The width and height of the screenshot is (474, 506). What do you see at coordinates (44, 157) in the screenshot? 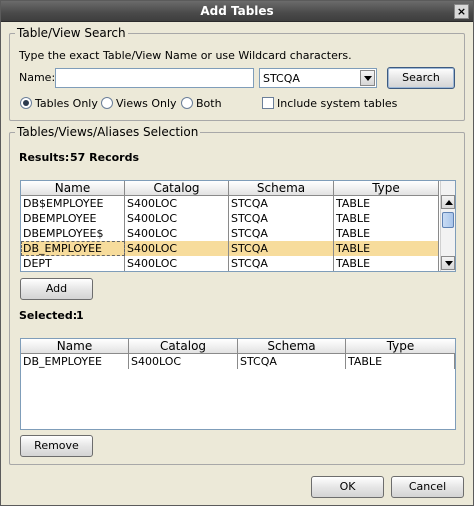
I see `results-label: Results:` at bounding box center [44, 157].